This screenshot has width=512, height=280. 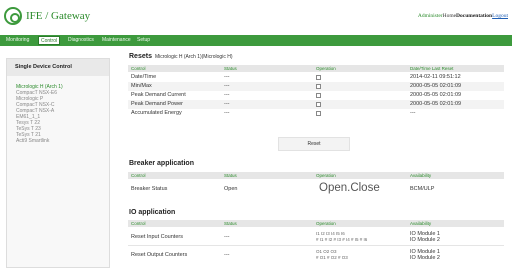 I want to click on home-link: Home, so click(x=449, y=16).